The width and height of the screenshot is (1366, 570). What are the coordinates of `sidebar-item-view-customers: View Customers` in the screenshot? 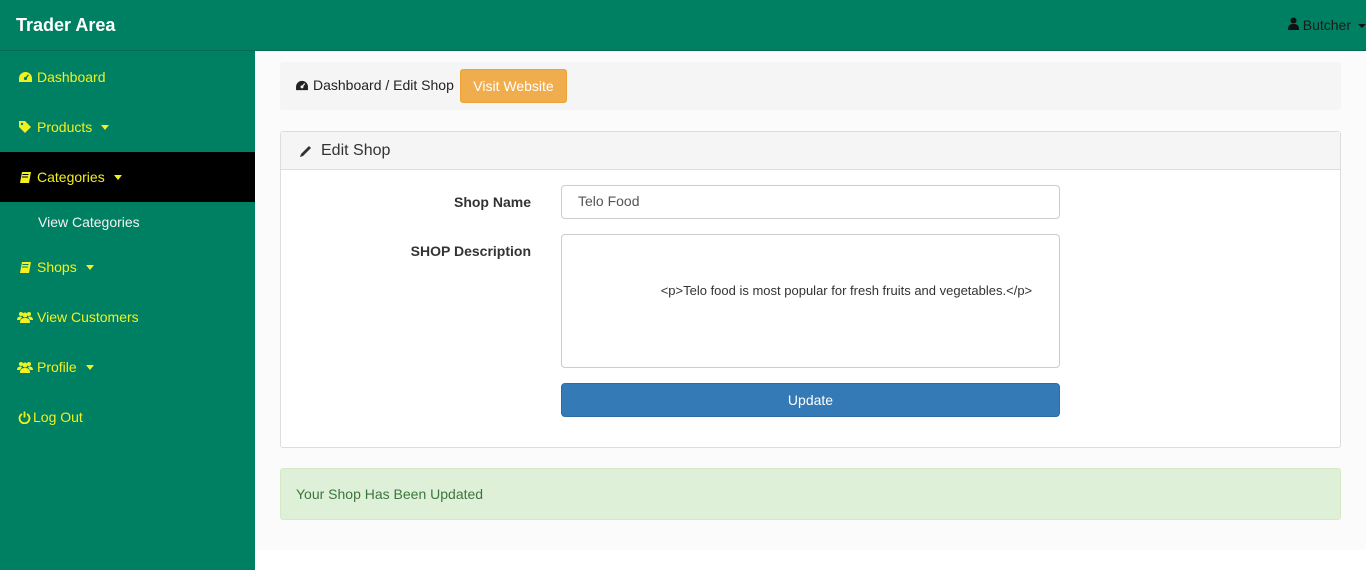 It's located at (127, 317).